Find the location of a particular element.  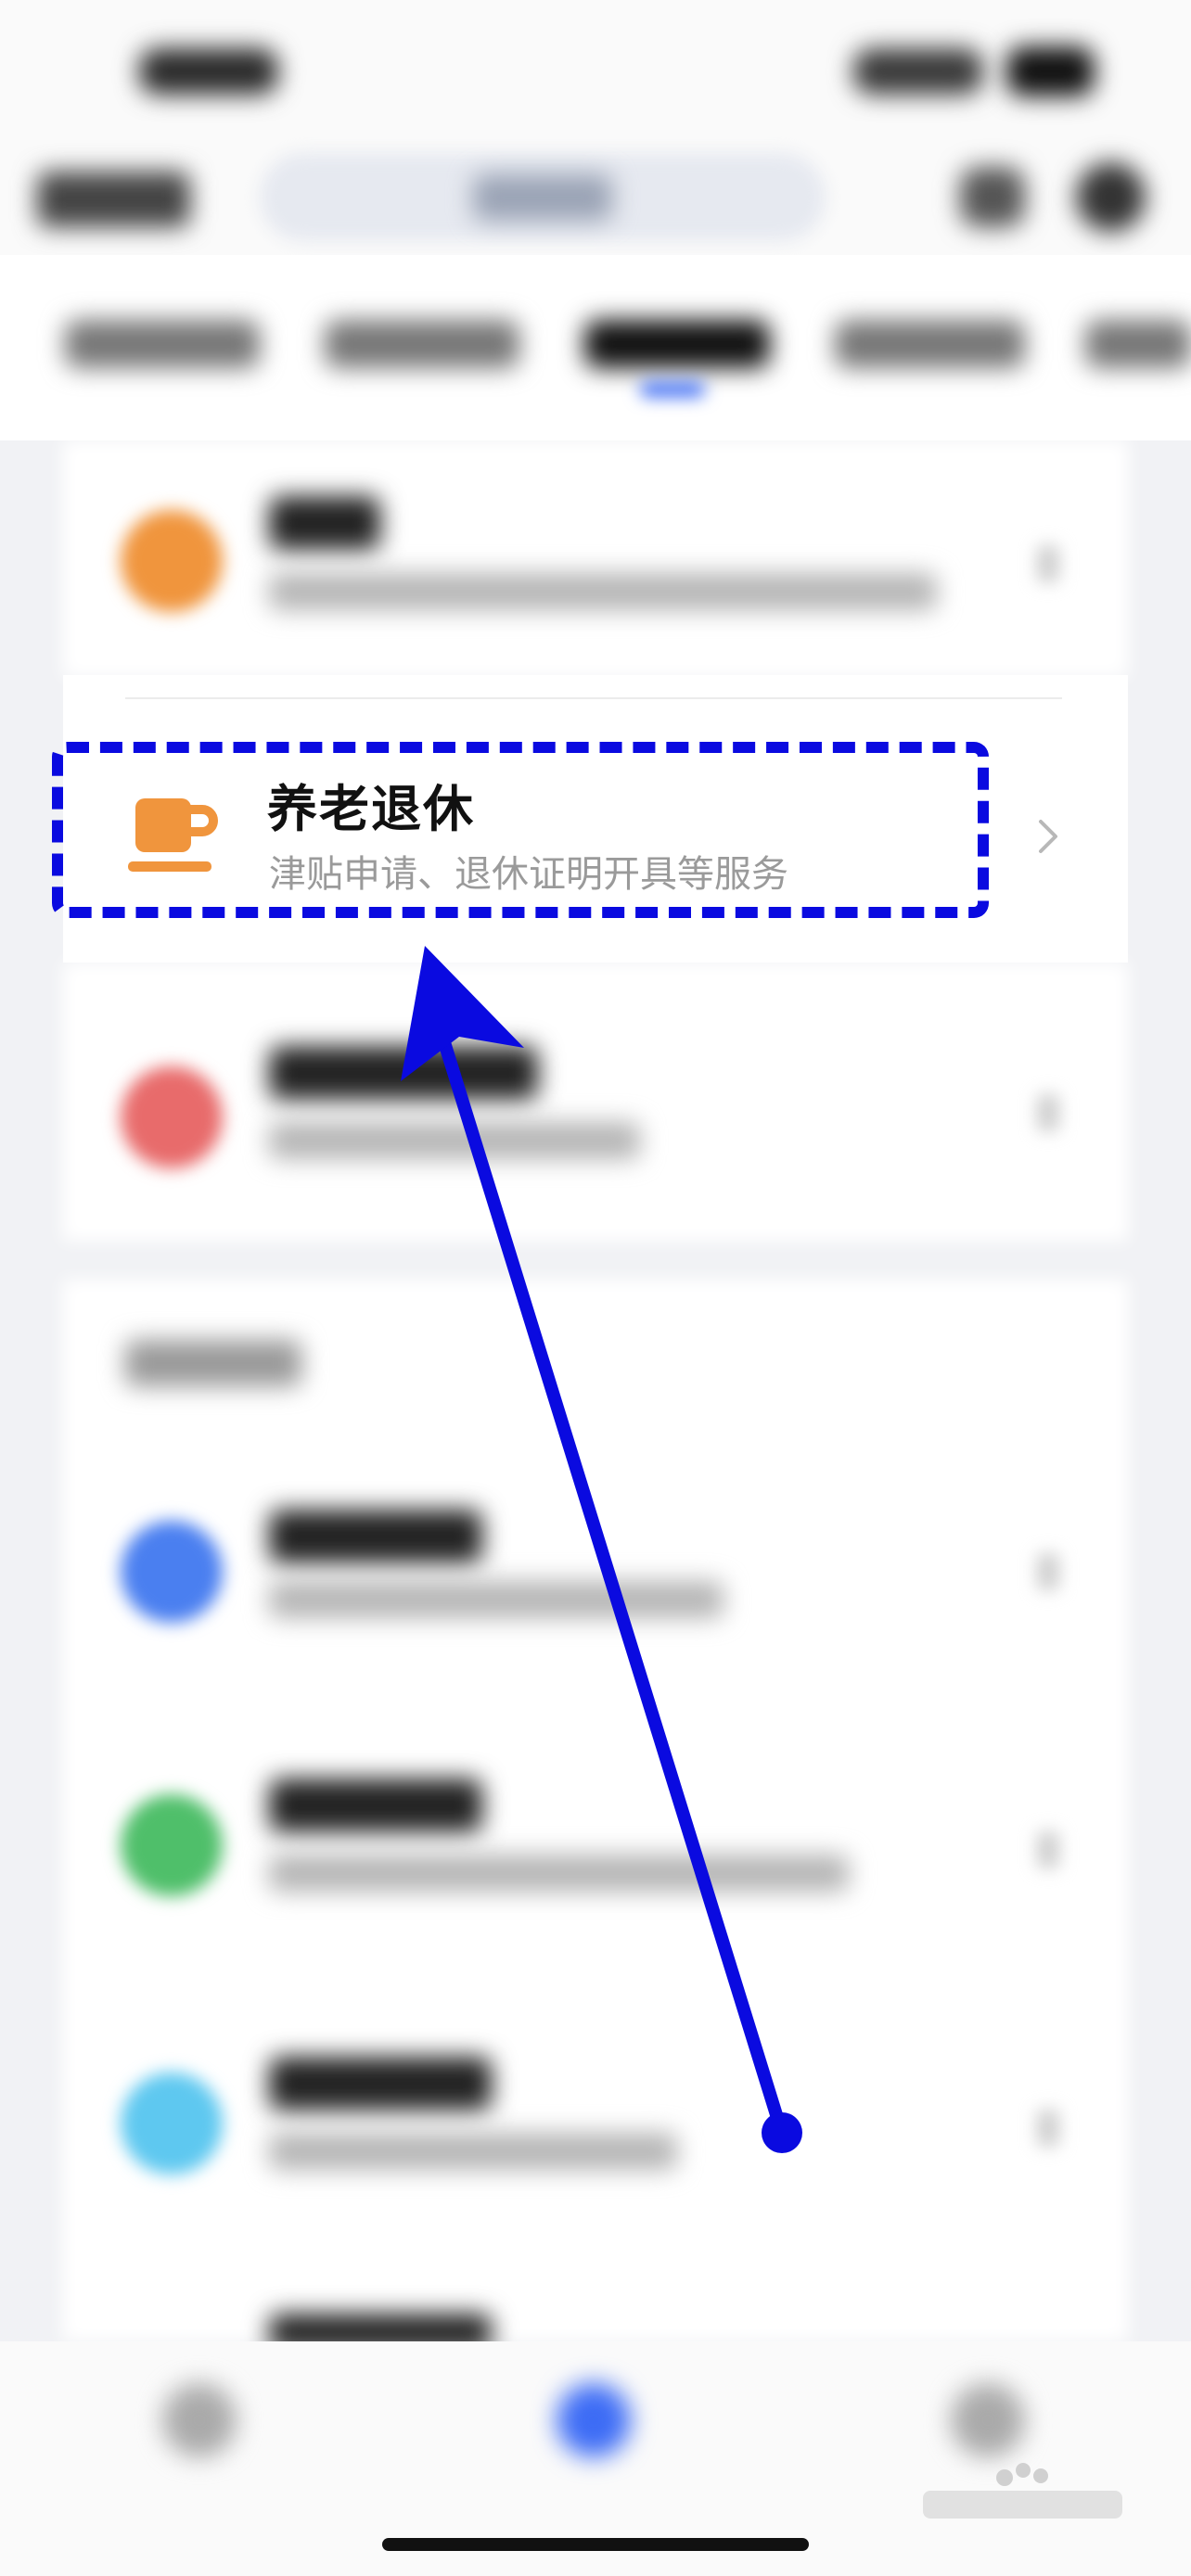

nav-mine-icon is located at coordinates (988, 2420).